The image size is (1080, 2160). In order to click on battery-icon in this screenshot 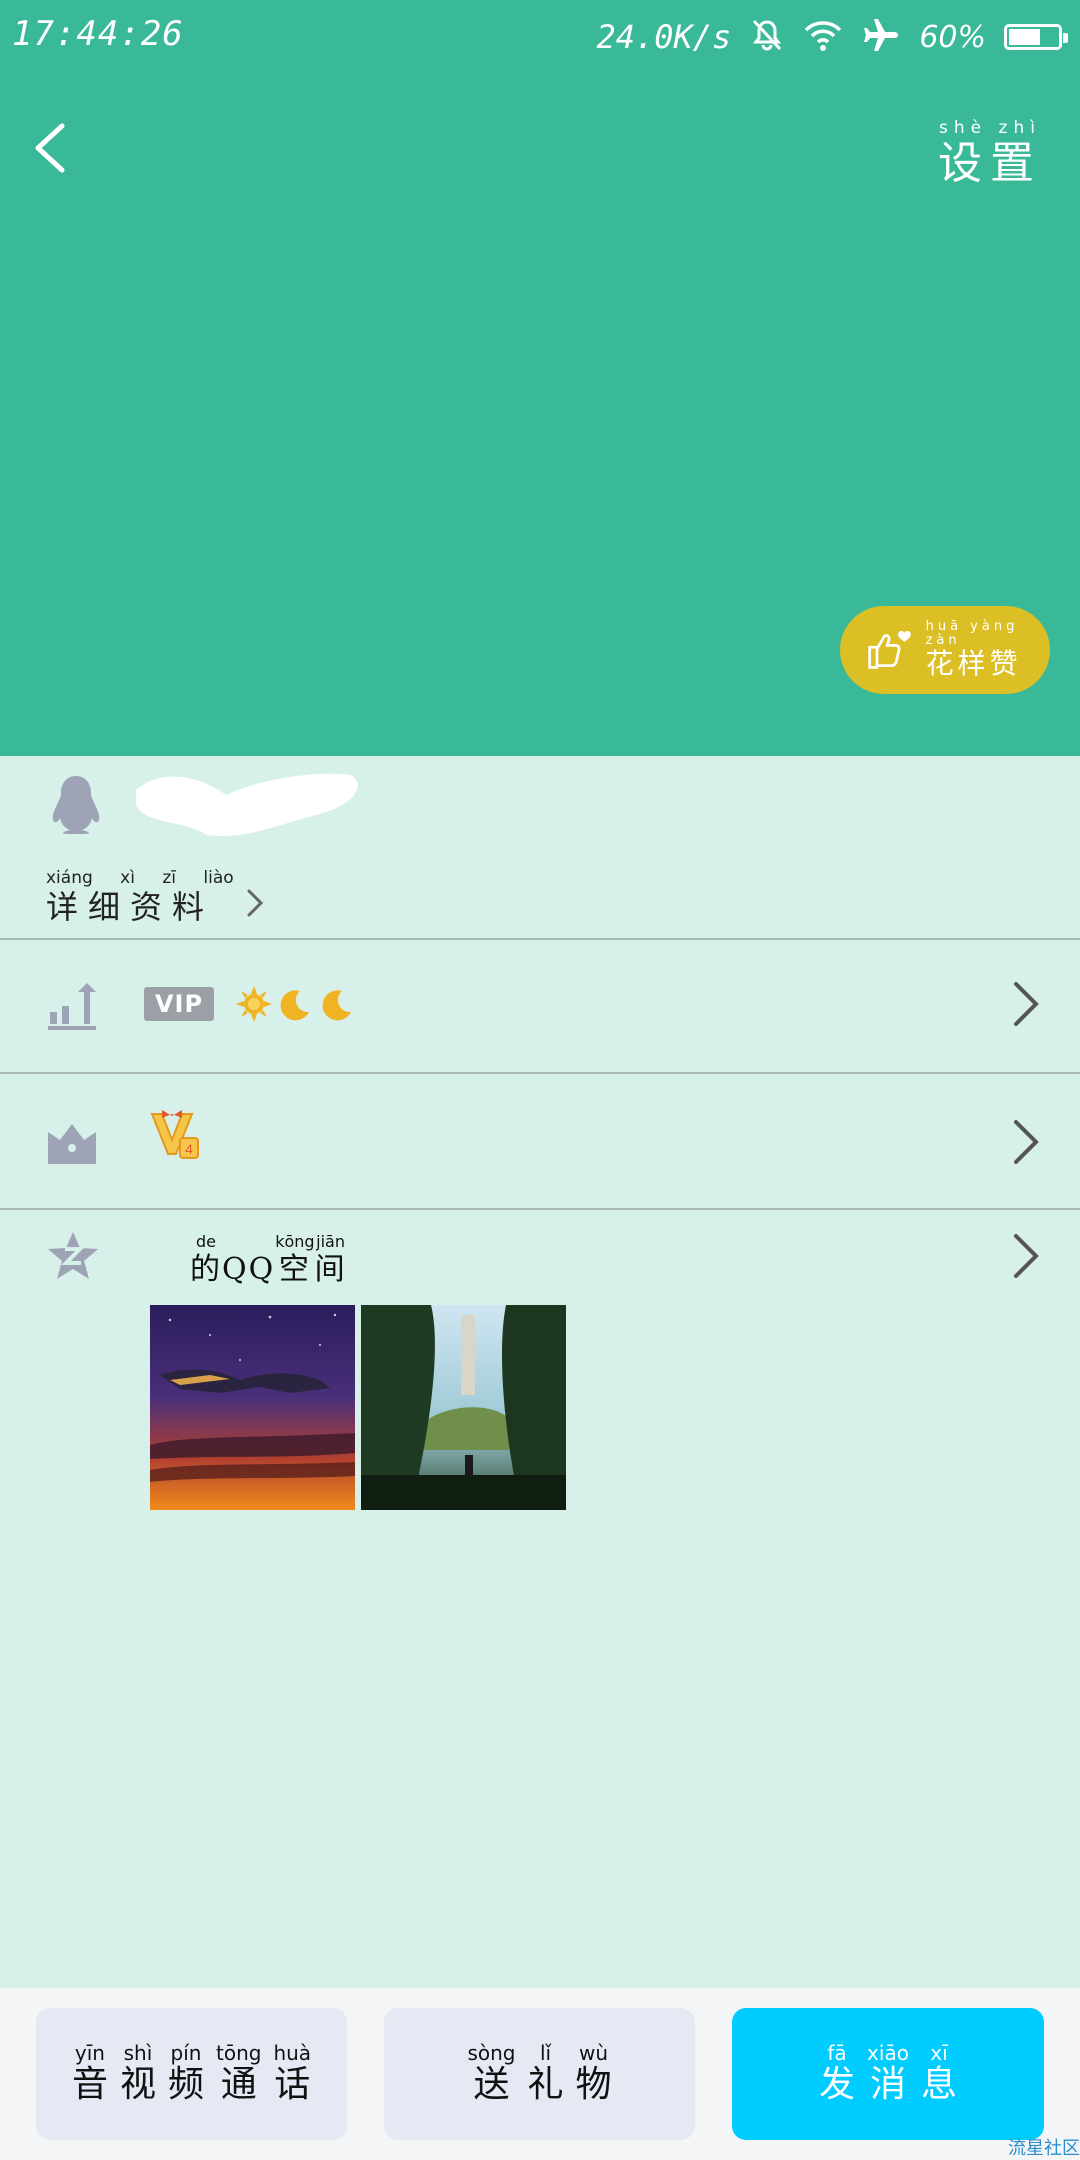, I will do `click(1036, 37)`.